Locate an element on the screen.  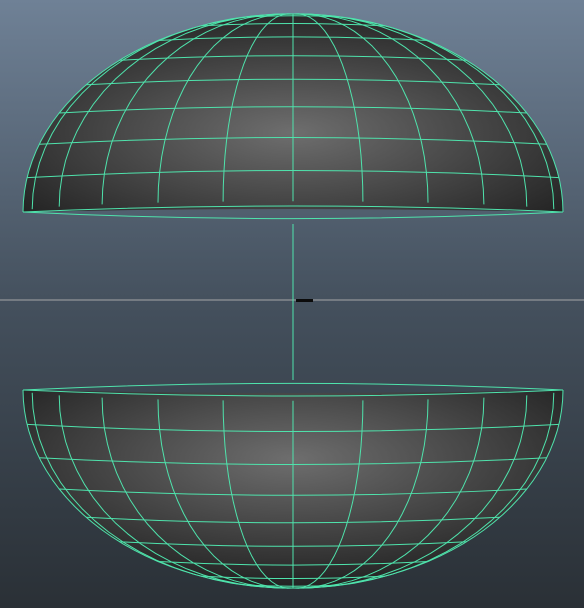
origin-marker is located at coordinates (304, 300).